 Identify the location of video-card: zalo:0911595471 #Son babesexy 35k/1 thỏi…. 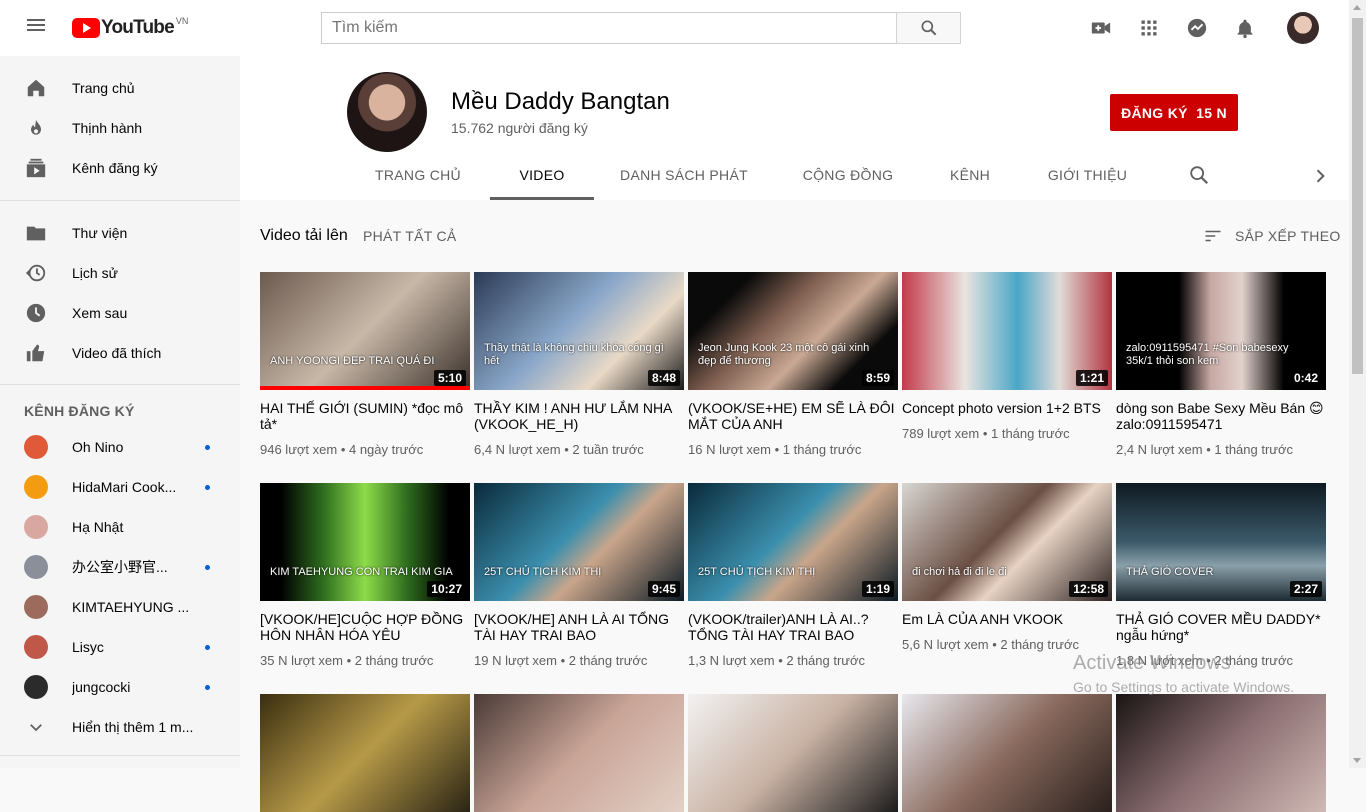
(1221, 364).